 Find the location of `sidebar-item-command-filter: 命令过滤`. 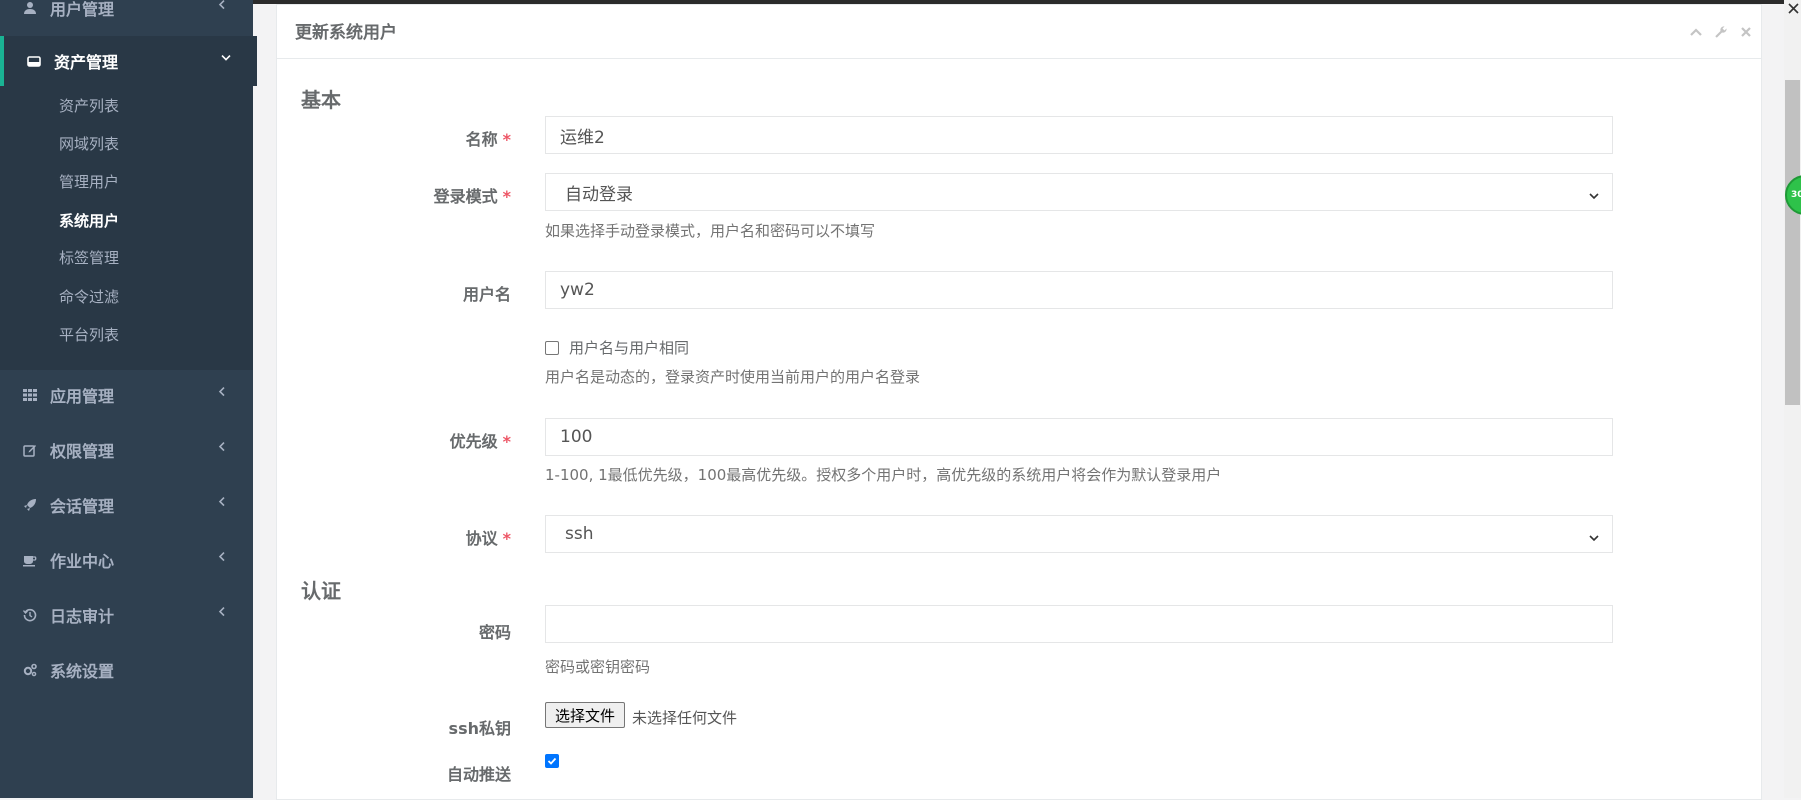

sidebar-item-command-filter: 命令过滤 is located at coordinates (89, 297).